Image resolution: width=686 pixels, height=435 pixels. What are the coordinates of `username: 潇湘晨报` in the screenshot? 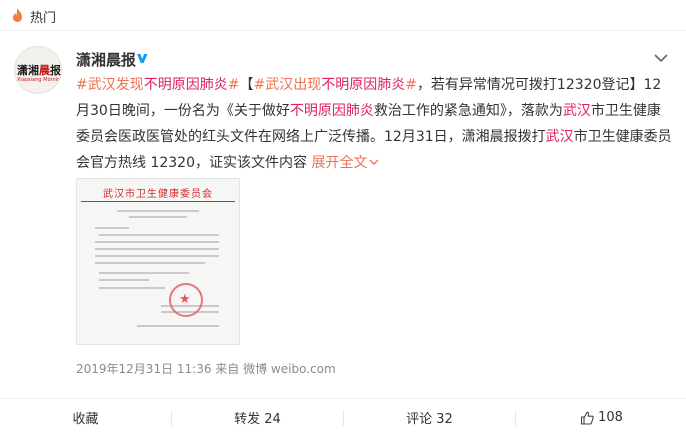 It's located at (106, 59).